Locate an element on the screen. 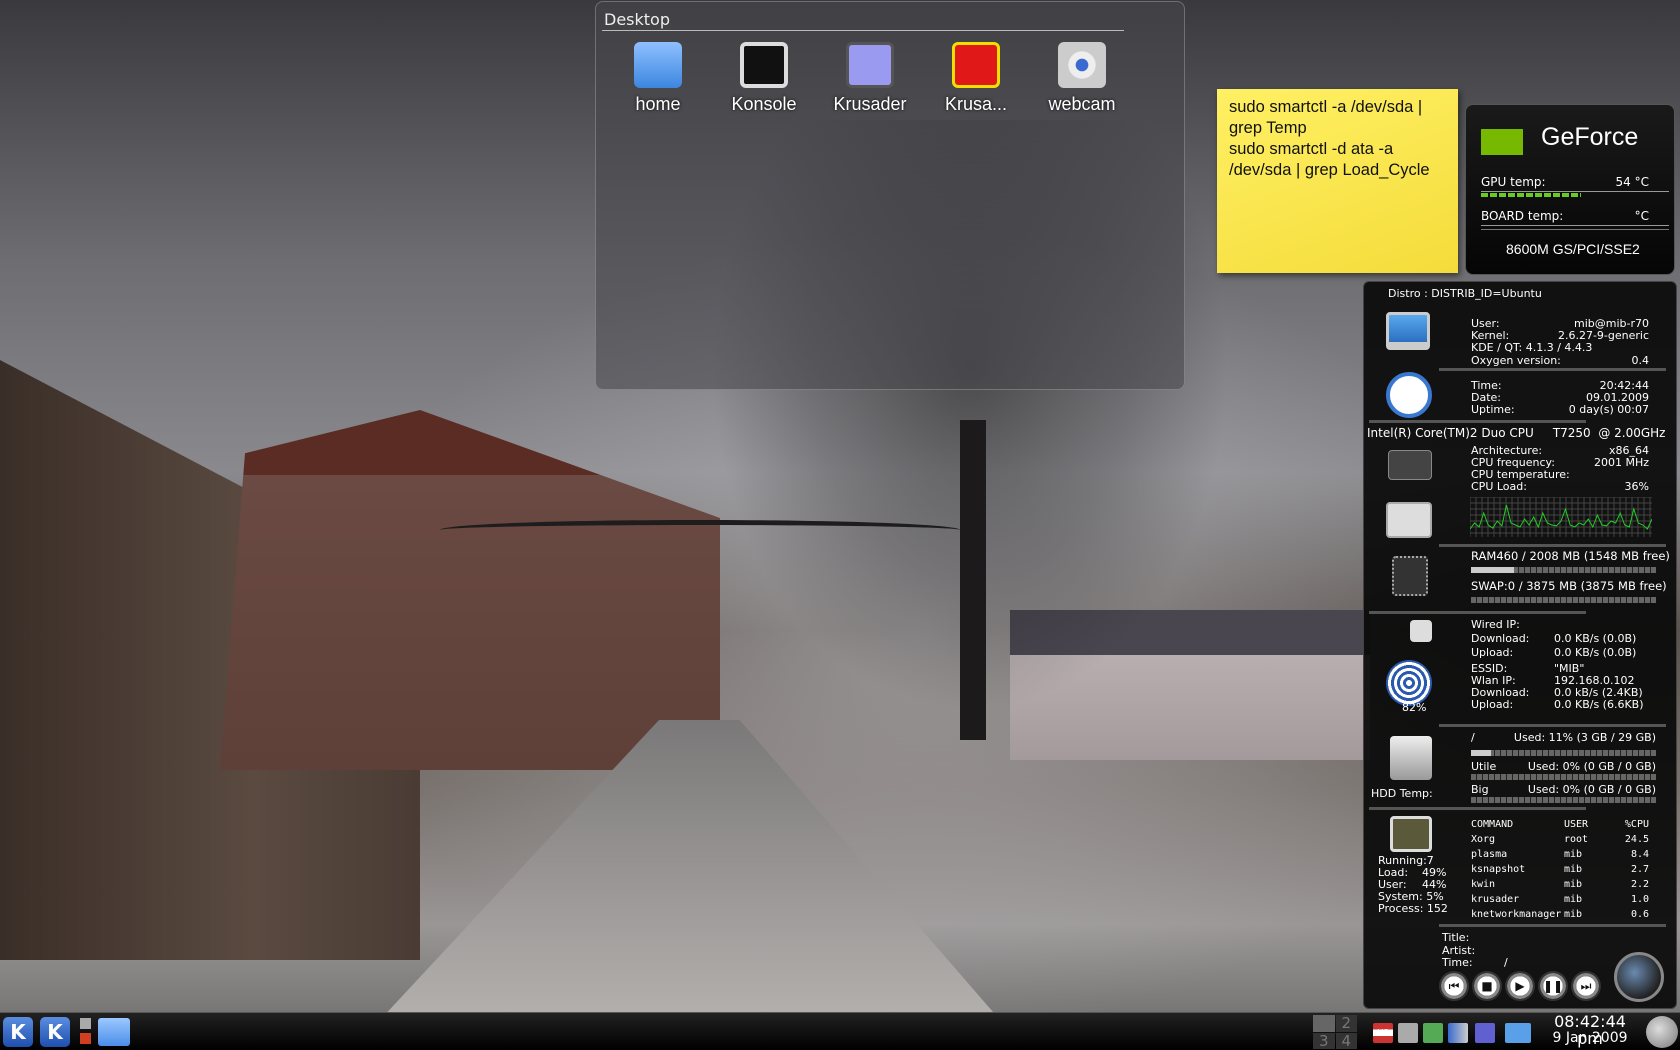 This screenshot has height=1050, width=1680. note-line: /dev/sda | grep Load_Cycle is located at coordinates (1329, 170).